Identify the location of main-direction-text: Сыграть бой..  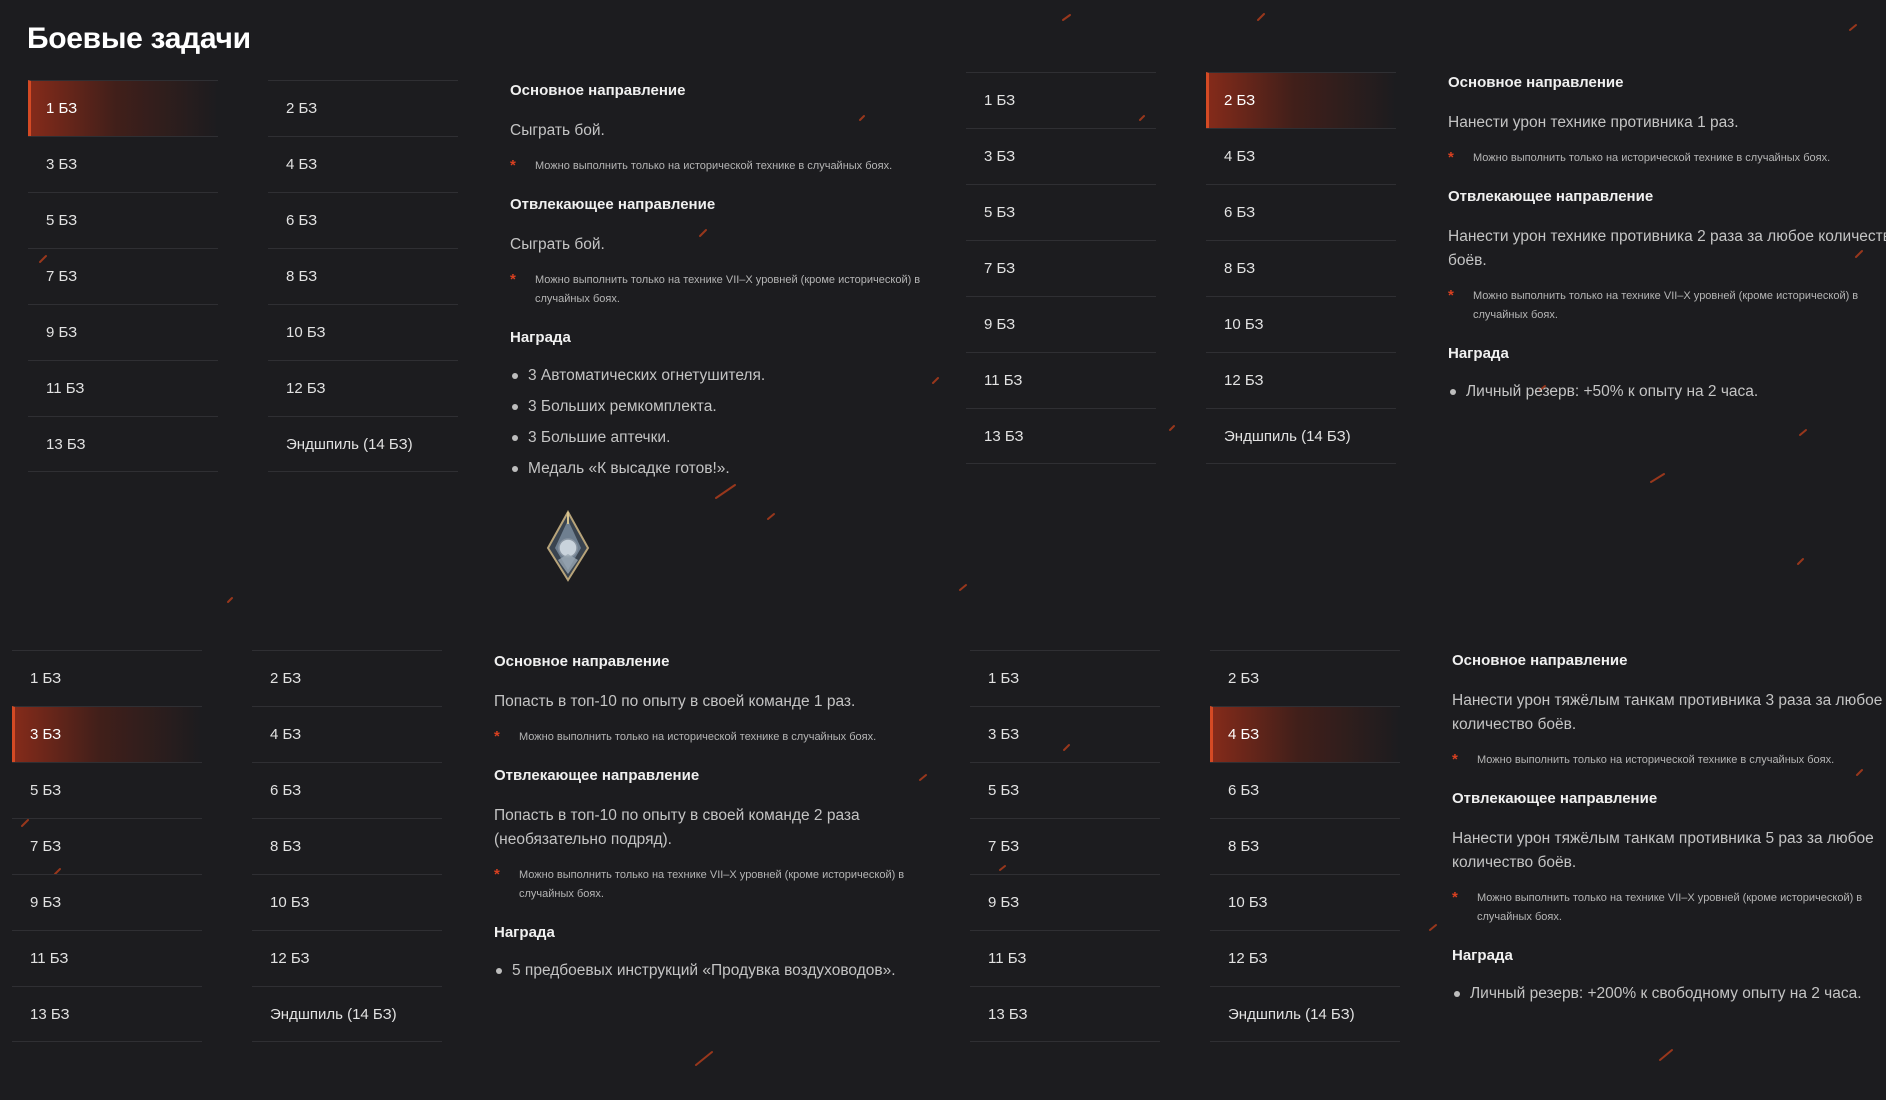
(557, 130).